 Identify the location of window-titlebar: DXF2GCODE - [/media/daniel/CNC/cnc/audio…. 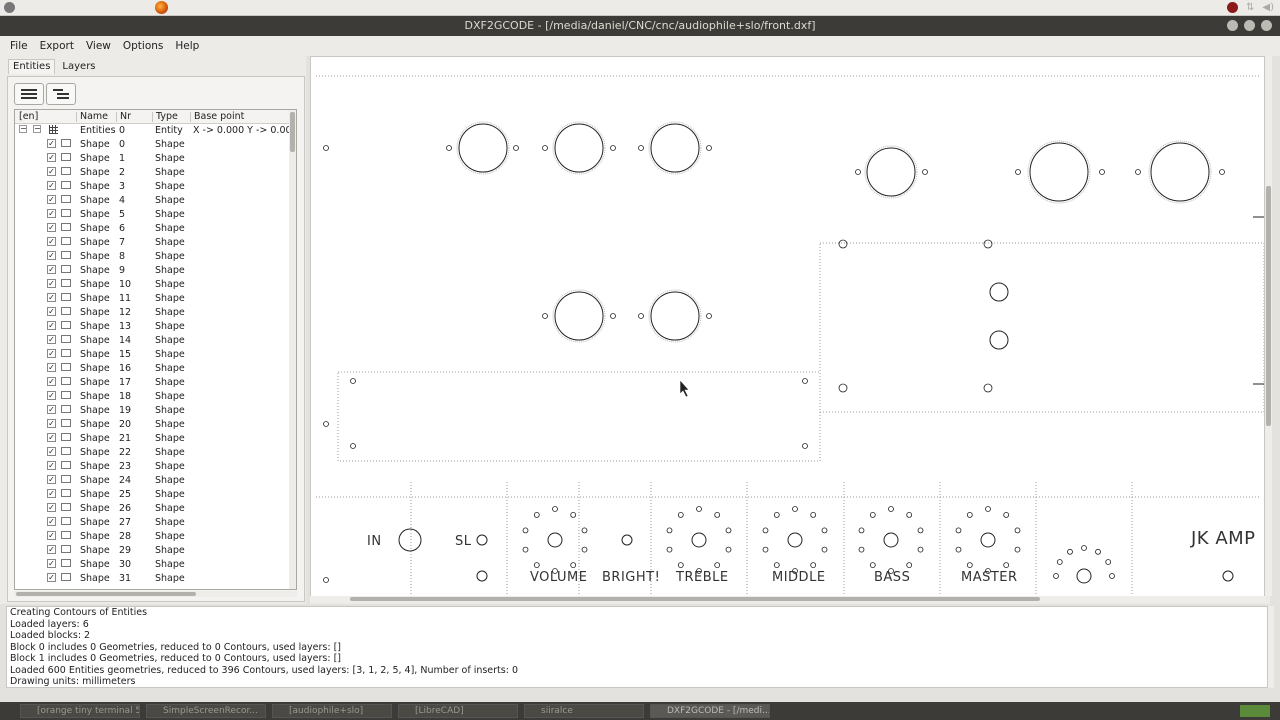
(640, 26).